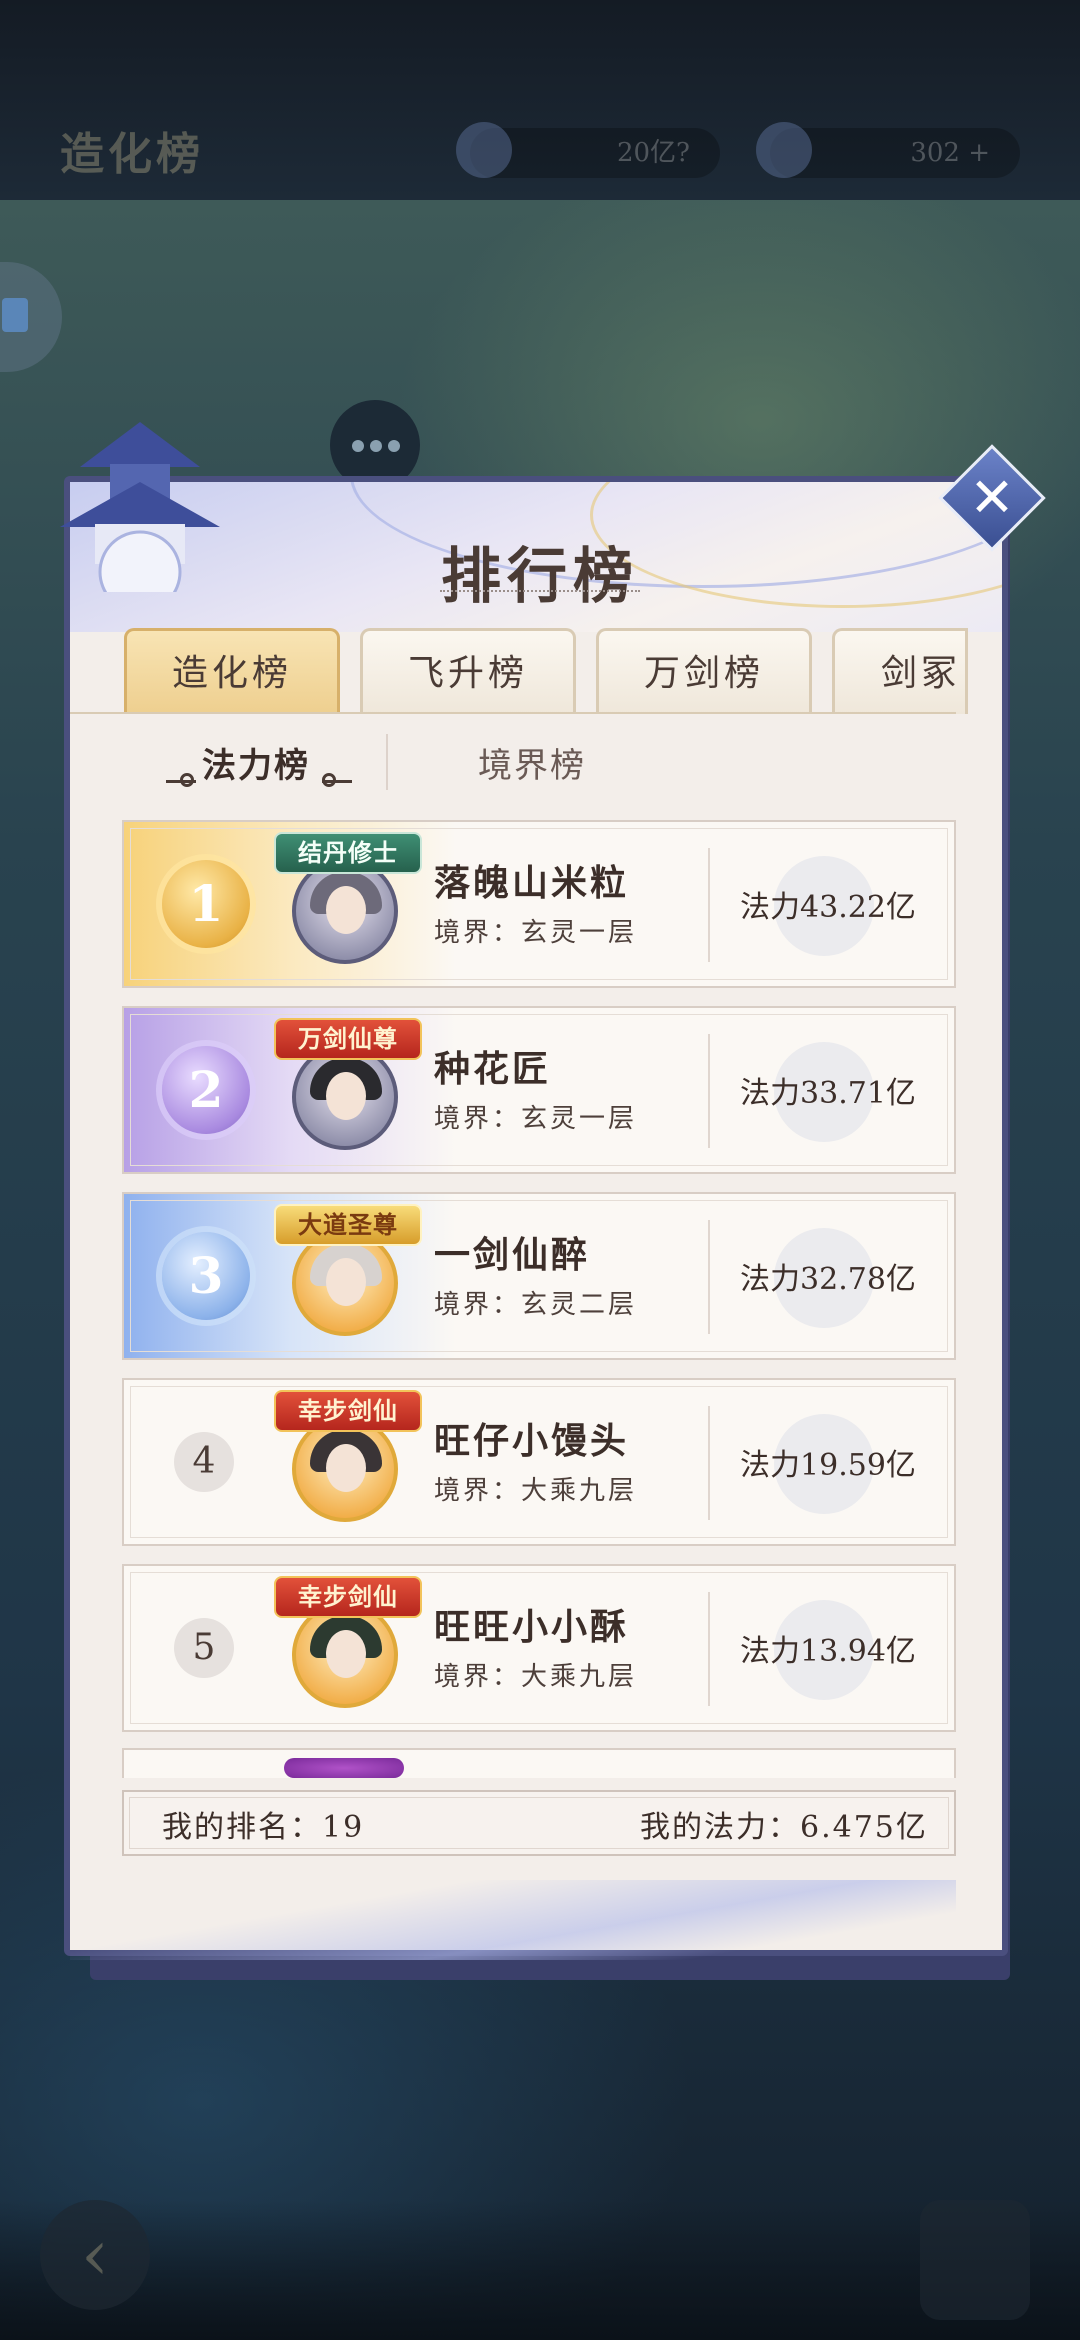  I want to click on close-icon: ✕, so click(992, 498).